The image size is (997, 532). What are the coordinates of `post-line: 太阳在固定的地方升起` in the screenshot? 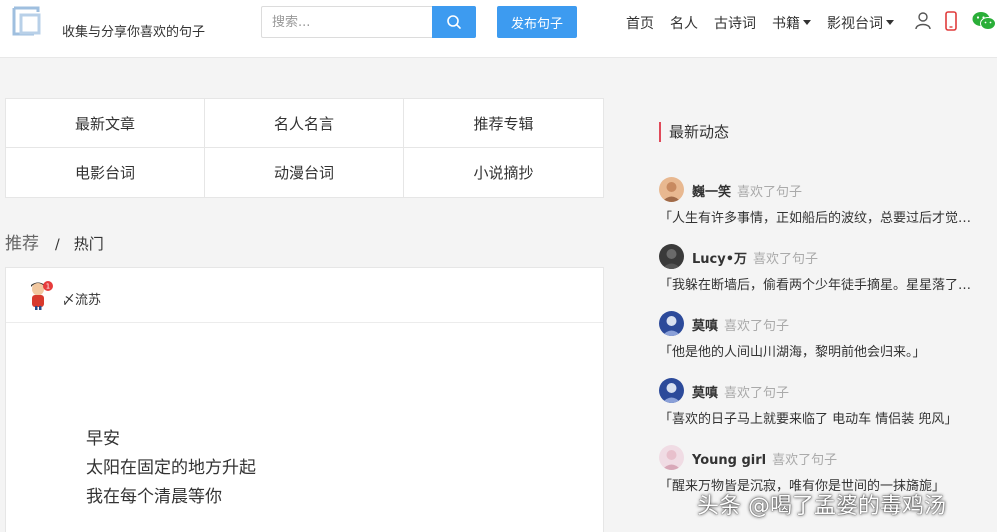 It's located at (171, 468).